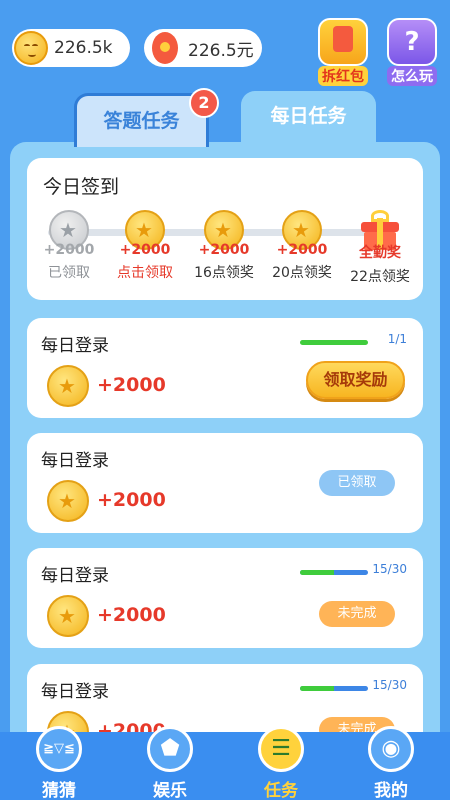 The image size is (450, 800). What do you see at coordinates (83, 48) in the screenshot?
I see `coin-balance-value: 226.5k` at bounding box center [83, 48].